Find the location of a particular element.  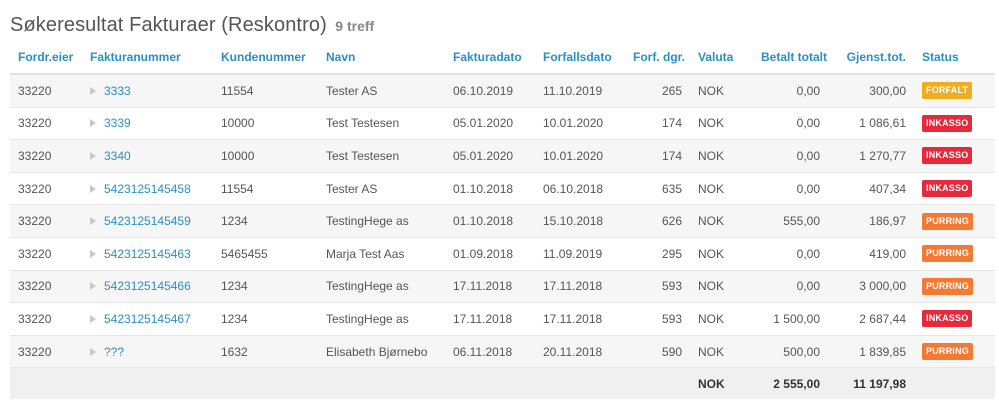

cell-due-date: 06.10.2018 is located at coordinates (580, 189).